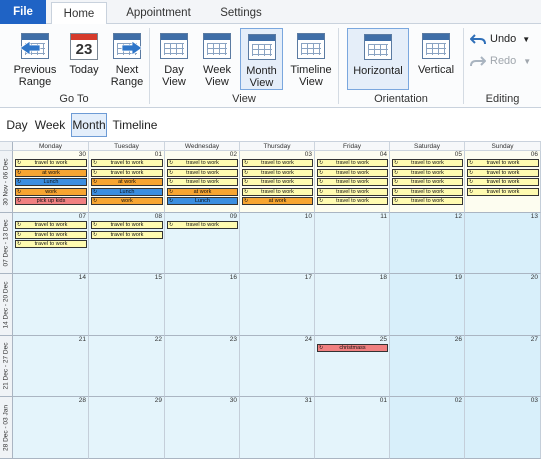 This screenshot has height=459, width=541. I want to click on switch-day: Day, so click(17, 125).